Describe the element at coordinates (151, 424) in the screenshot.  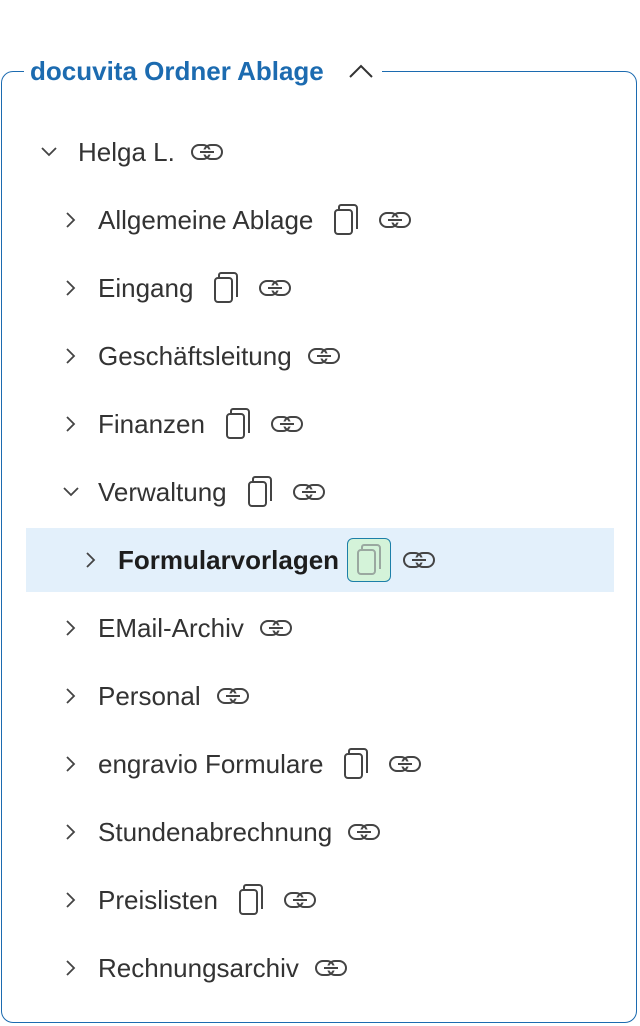
I see `tree-item-label: Finanzen` at that location.